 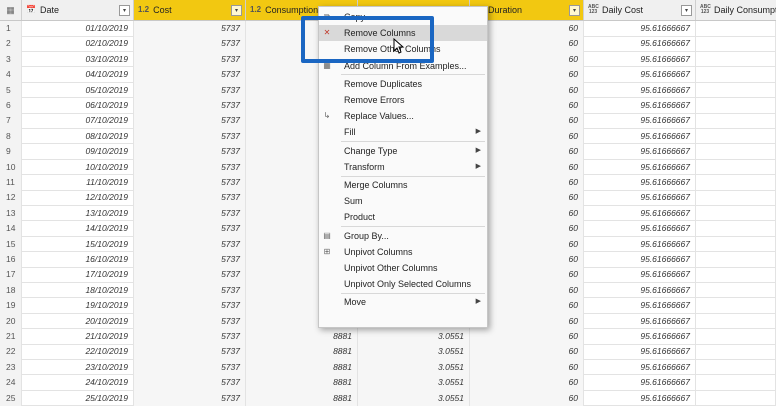 What do you see at coordinates (403, 252) in the screenshot?
I see `menu-item-unpivot-columns: ⊞ Unpivot Columns` at bounding box center [403, 252].